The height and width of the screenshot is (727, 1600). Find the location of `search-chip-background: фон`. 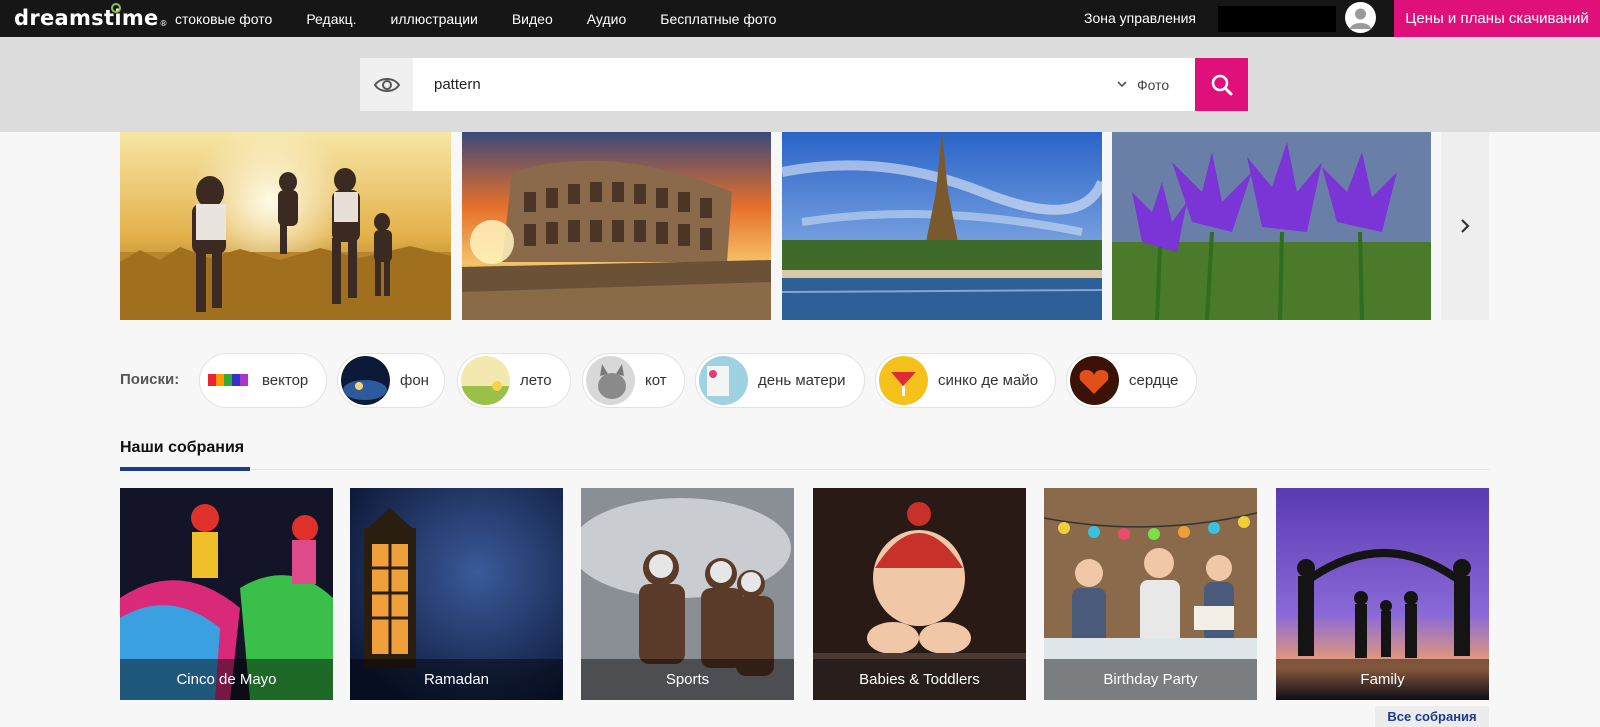

search-chip-background: фон is located at coordinates (391, 380).